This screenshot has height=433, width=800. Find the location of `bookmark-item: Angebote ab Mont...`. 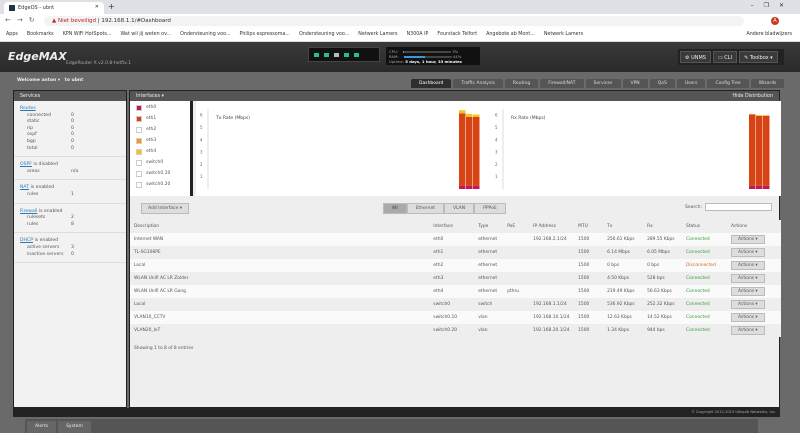

bookmark-item: Angebote ab Mont... is located at coordinates (510, 36).